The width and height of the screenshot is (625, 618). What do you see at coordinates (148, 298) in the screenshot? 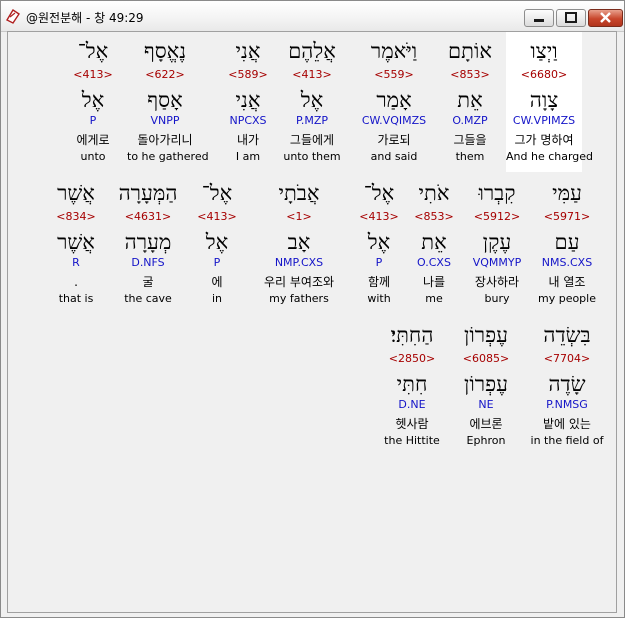
I see `english-gloss: the cave` at bounding box center [148, 298].